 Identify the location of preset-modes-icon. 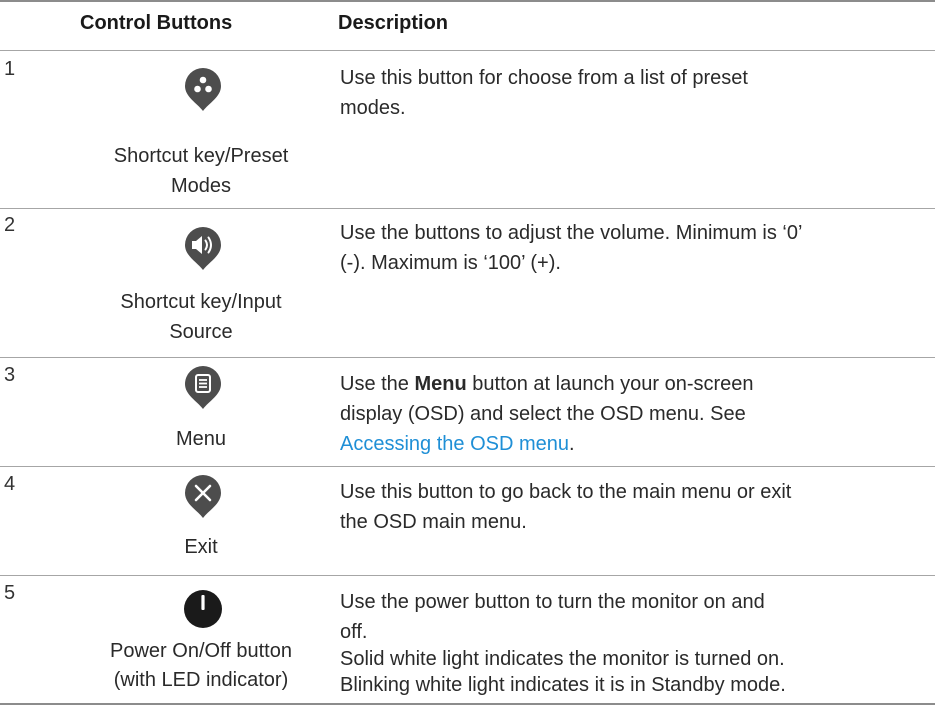
(203, 90).